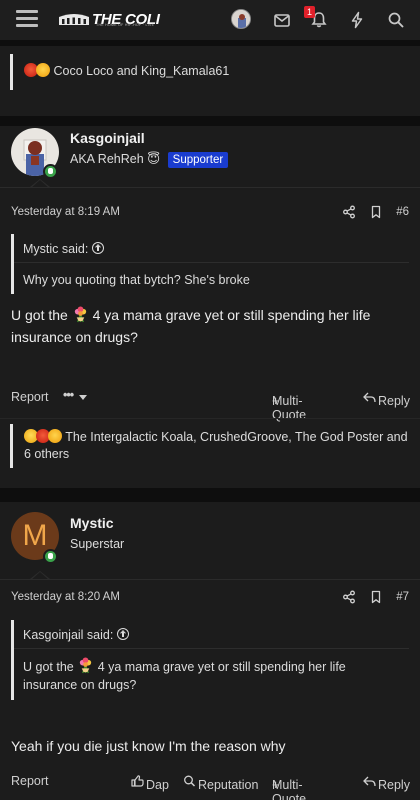 The width and height of the screenshot is (420, 800). Describe the element at coordinates (39, 315) in the screenshot. I see `post-body-start: U got the` at that location.